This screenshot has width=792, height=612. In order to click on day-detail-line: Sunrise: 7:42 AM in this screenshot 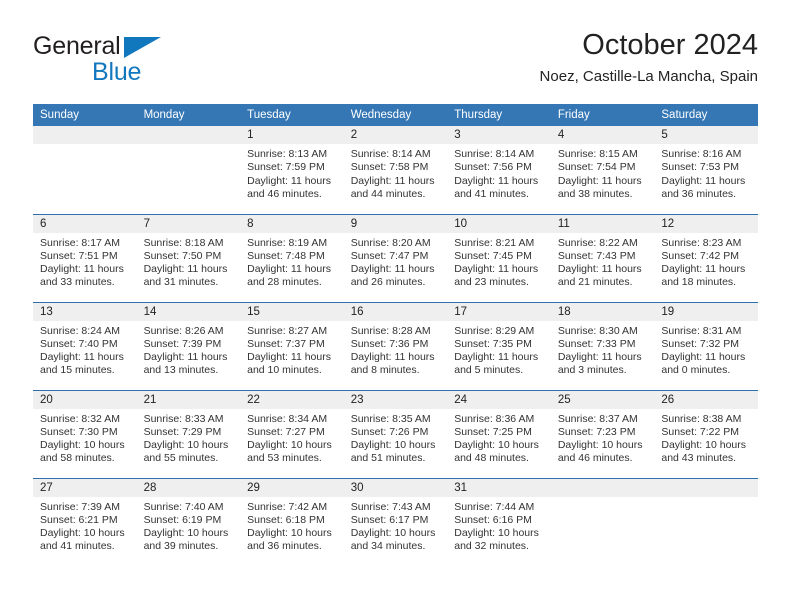, I will do `click(287, 506)`.